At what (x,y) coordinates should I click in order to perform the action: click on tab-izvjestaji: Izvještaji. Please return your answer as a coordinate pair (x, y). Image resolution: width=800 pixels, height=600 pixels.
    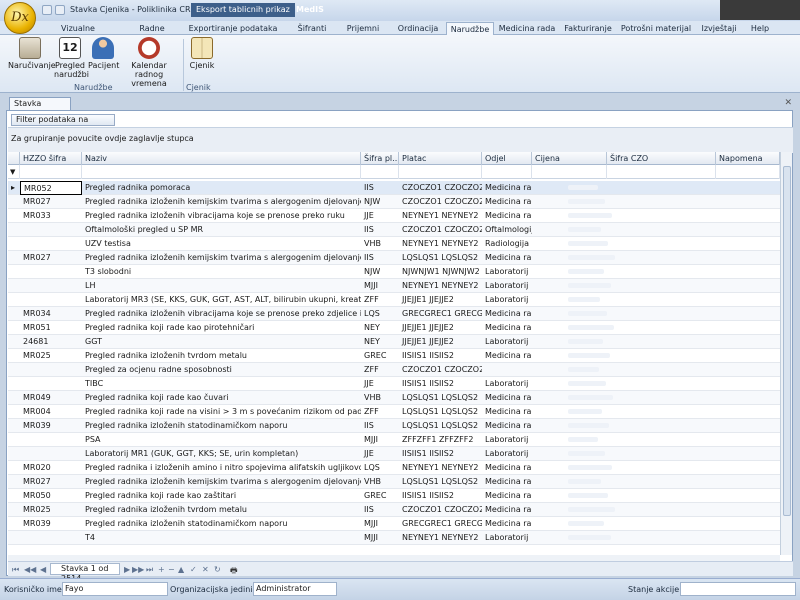
    Looking at the image, I should click on (719, 28).